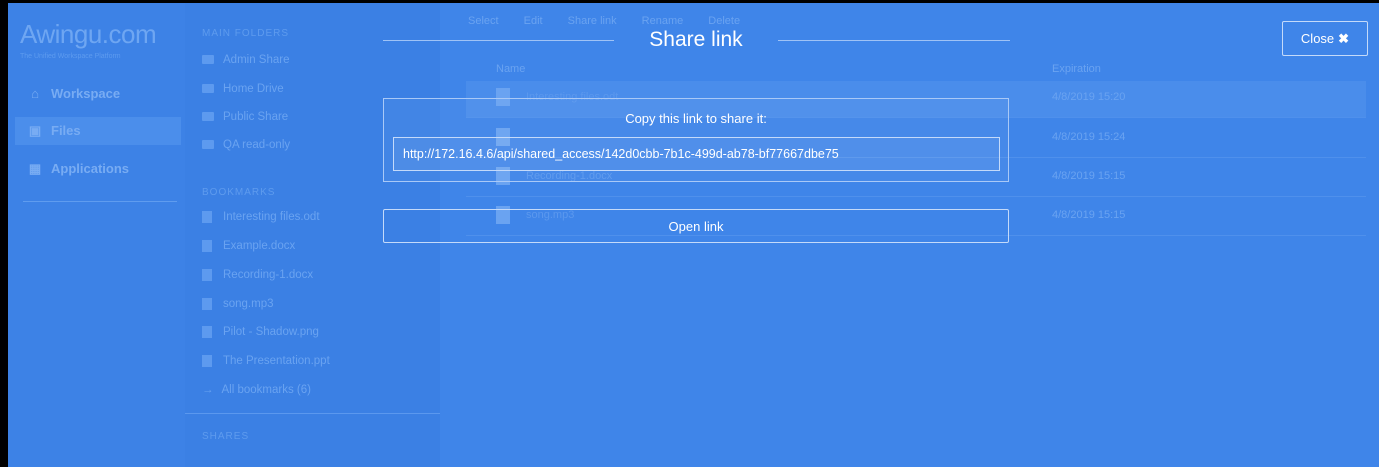 The height and width of the screenshot is (467, 1379). I want to click on folder-open-icon: ▣, so click(35, 130).